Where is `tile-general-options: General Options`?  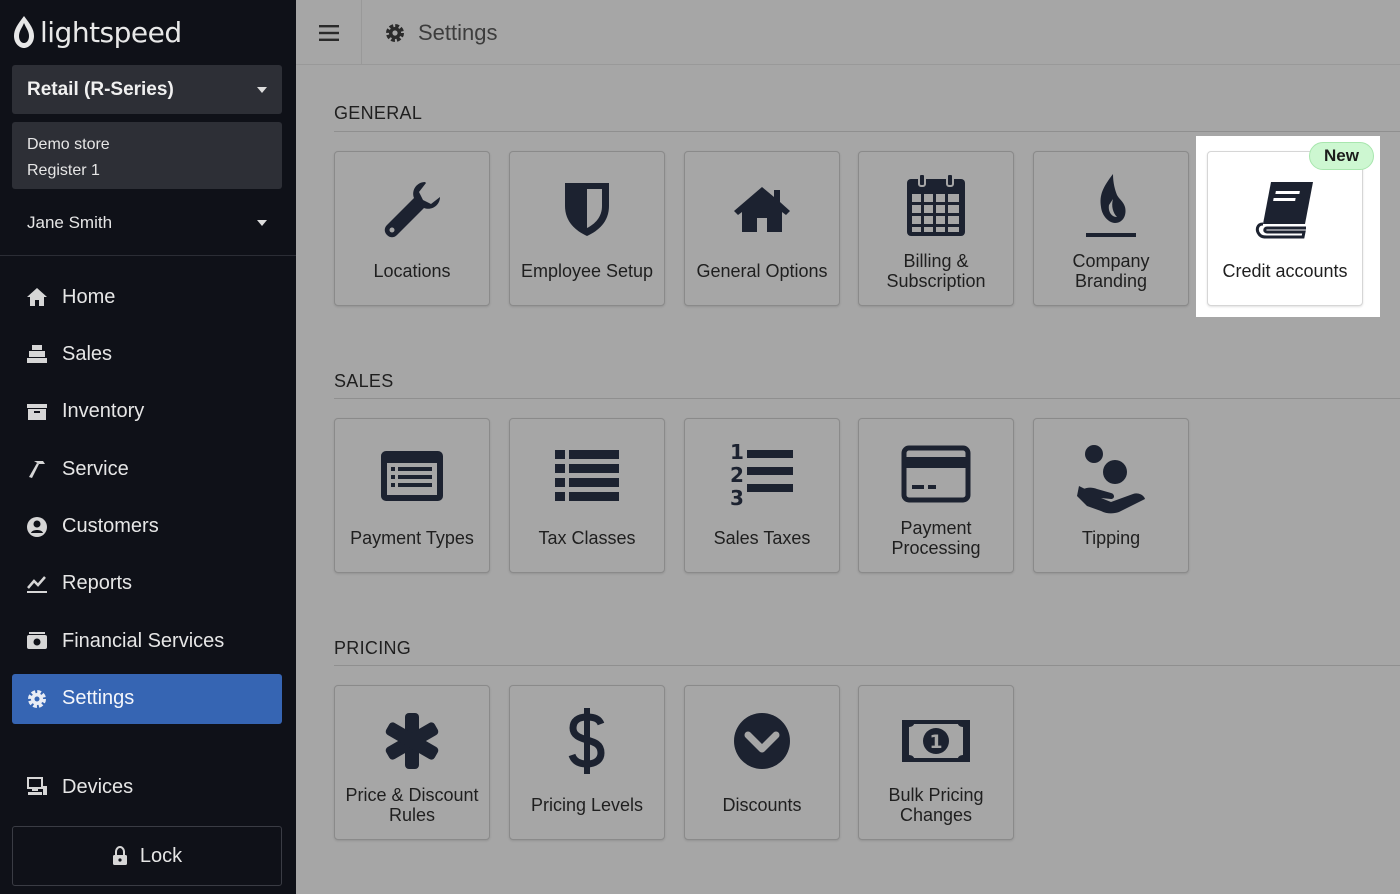 tile-general-options: General Options is located at coordinates (762, 228).